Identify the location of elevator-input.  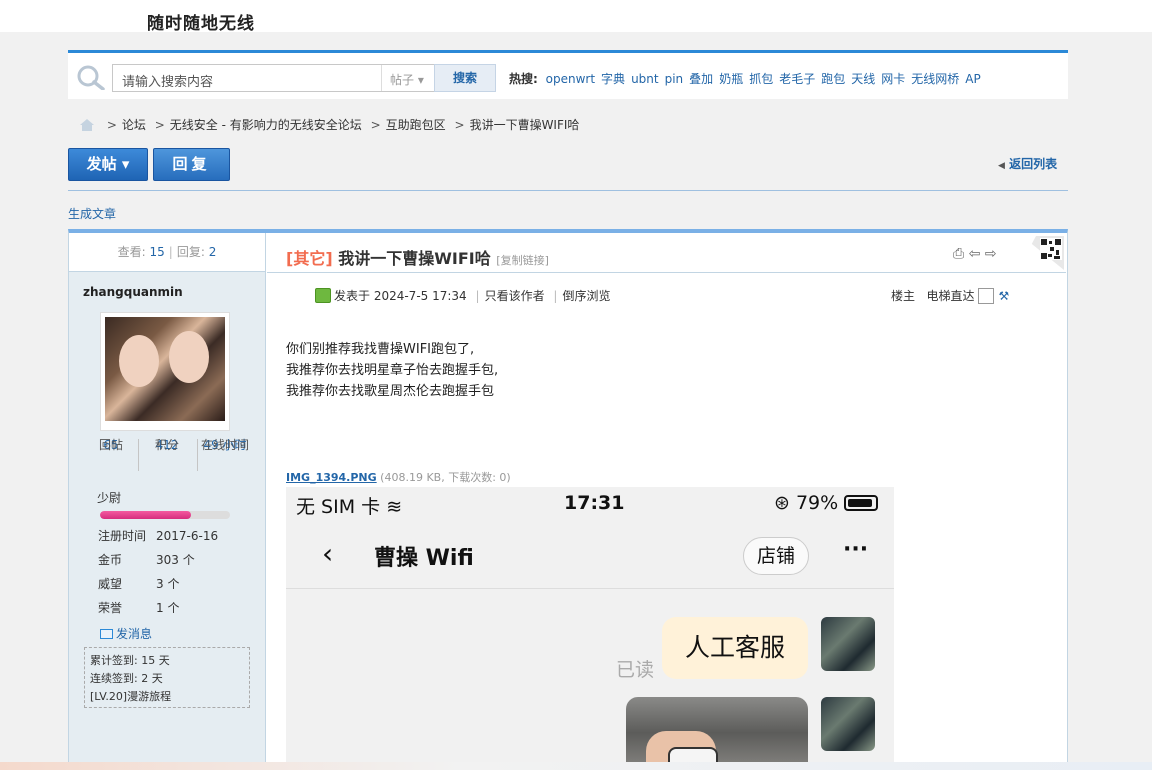
(986, 296).